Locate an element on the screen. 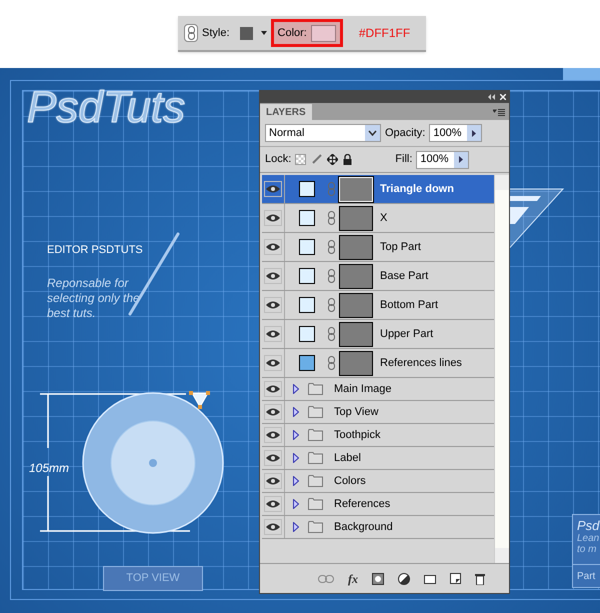 The height and width of the screenshot is (613, 600). side-card-title: Psd is located at coordinates (588, 525).